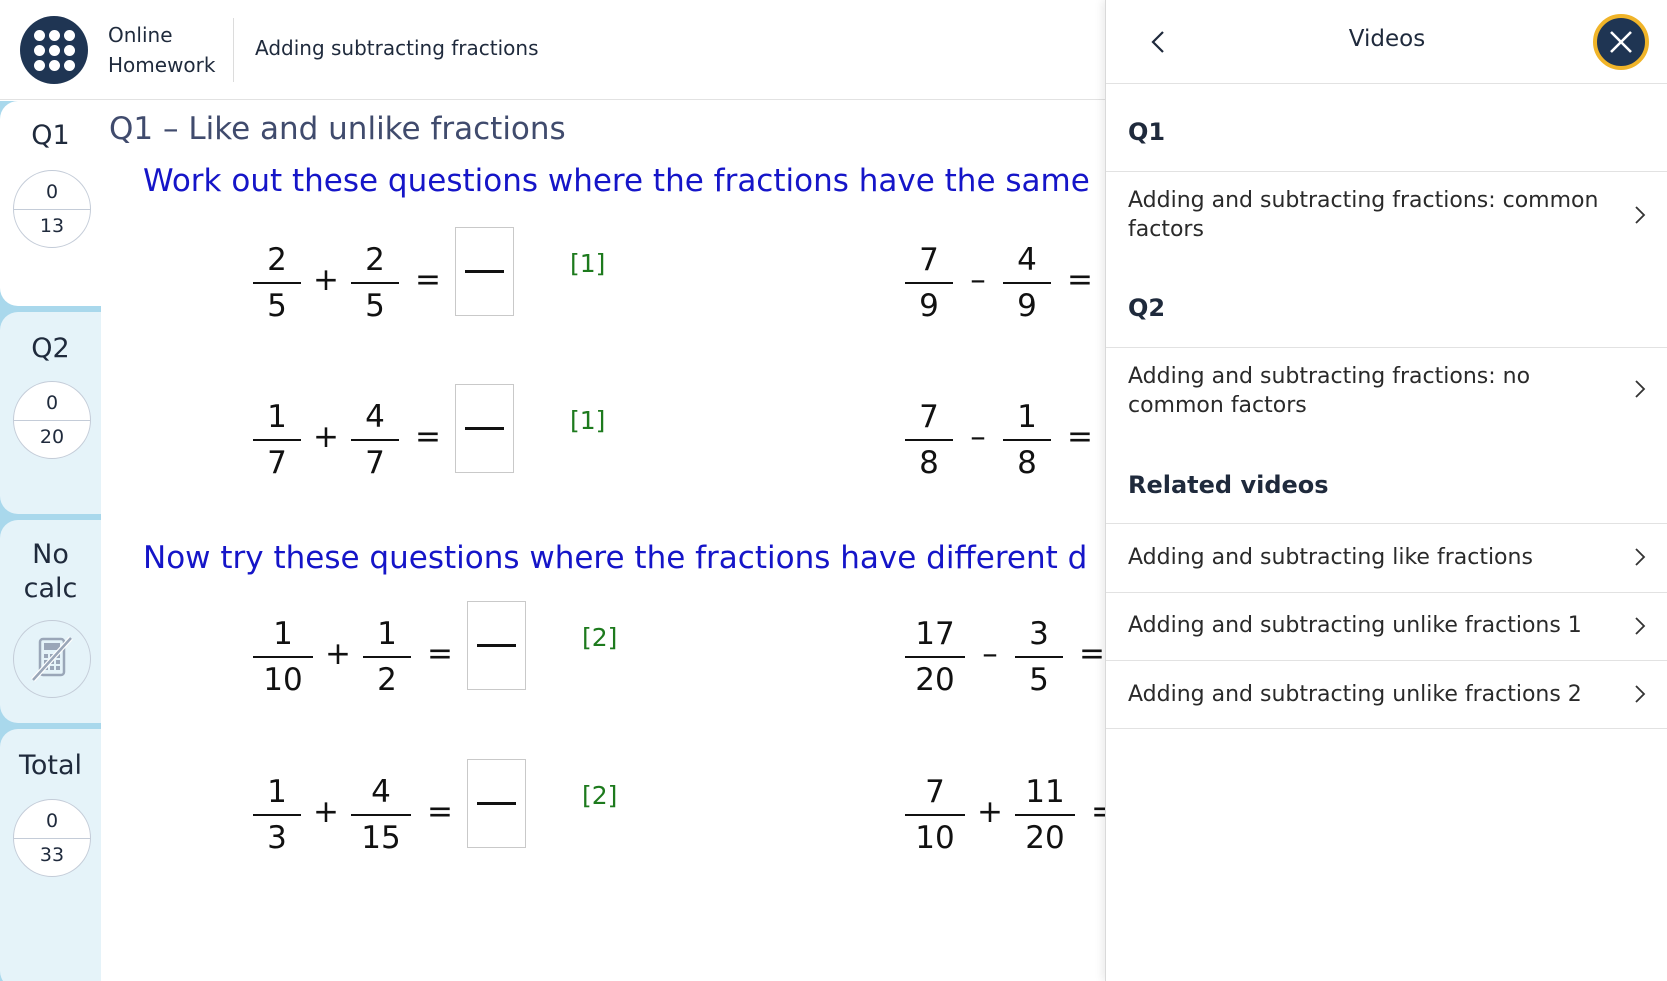 The width and height of the screenshot is (1667, 981). I want to click on marks-label: [1], so click(588, 420).